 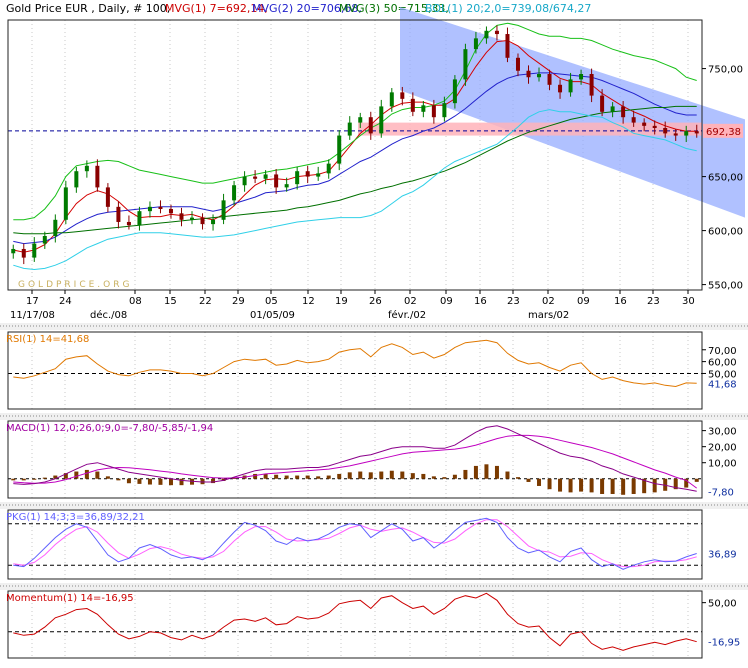 I want to click on xtick-label: 16, so click(x=620, y=301).